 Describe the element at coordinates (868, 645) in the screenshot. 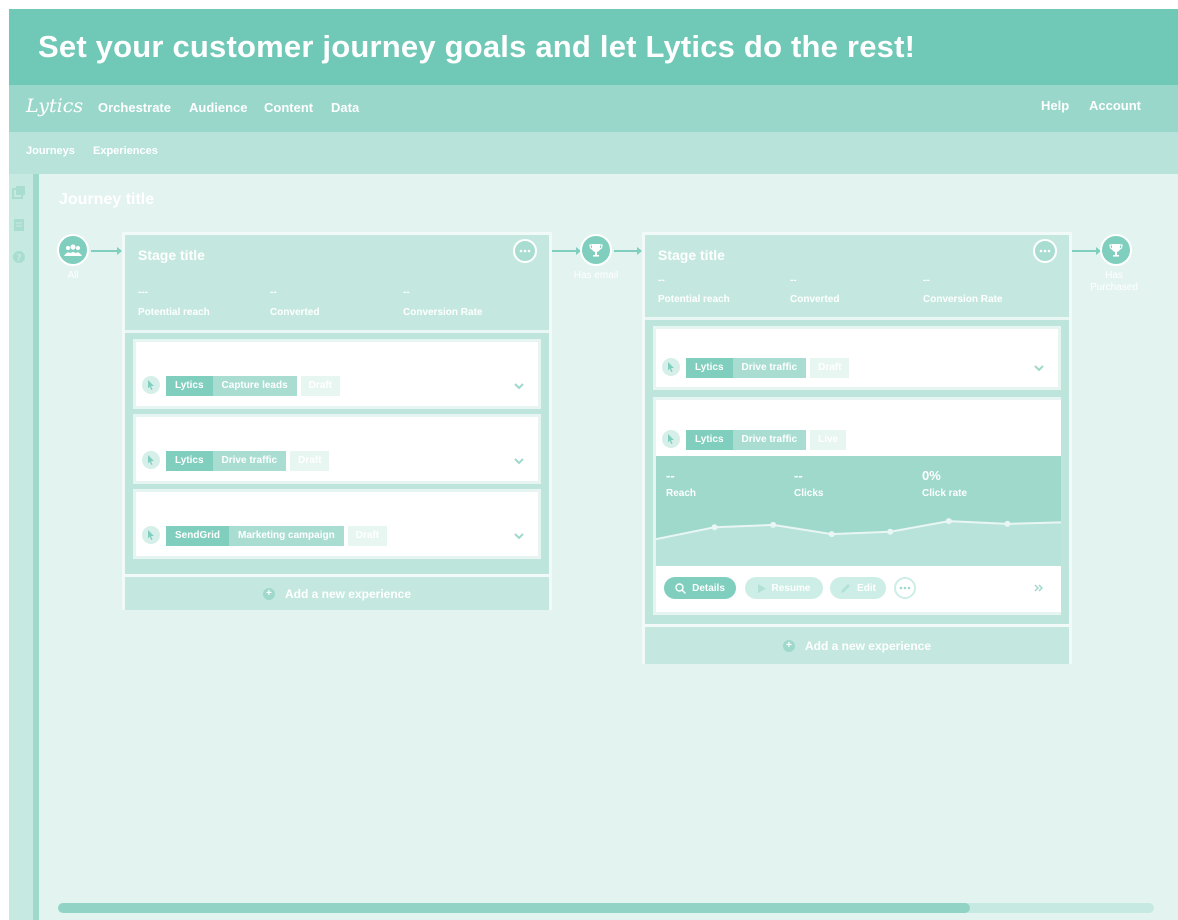

I see `add-experience-label: Add a new experience` at that location.